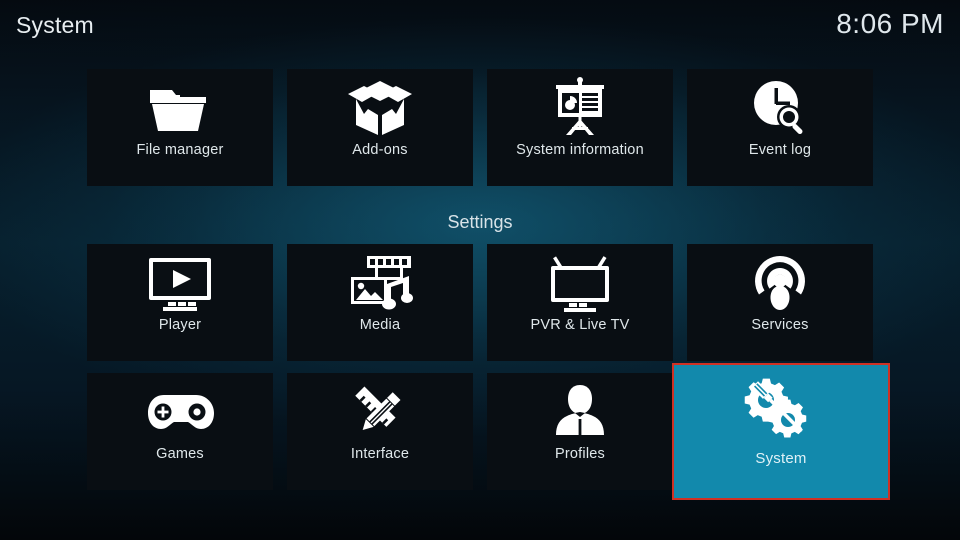 Image resolution: width=960 pixels, height=540 pixels. I want to click on presentation-board-icon, so click(580, 106).